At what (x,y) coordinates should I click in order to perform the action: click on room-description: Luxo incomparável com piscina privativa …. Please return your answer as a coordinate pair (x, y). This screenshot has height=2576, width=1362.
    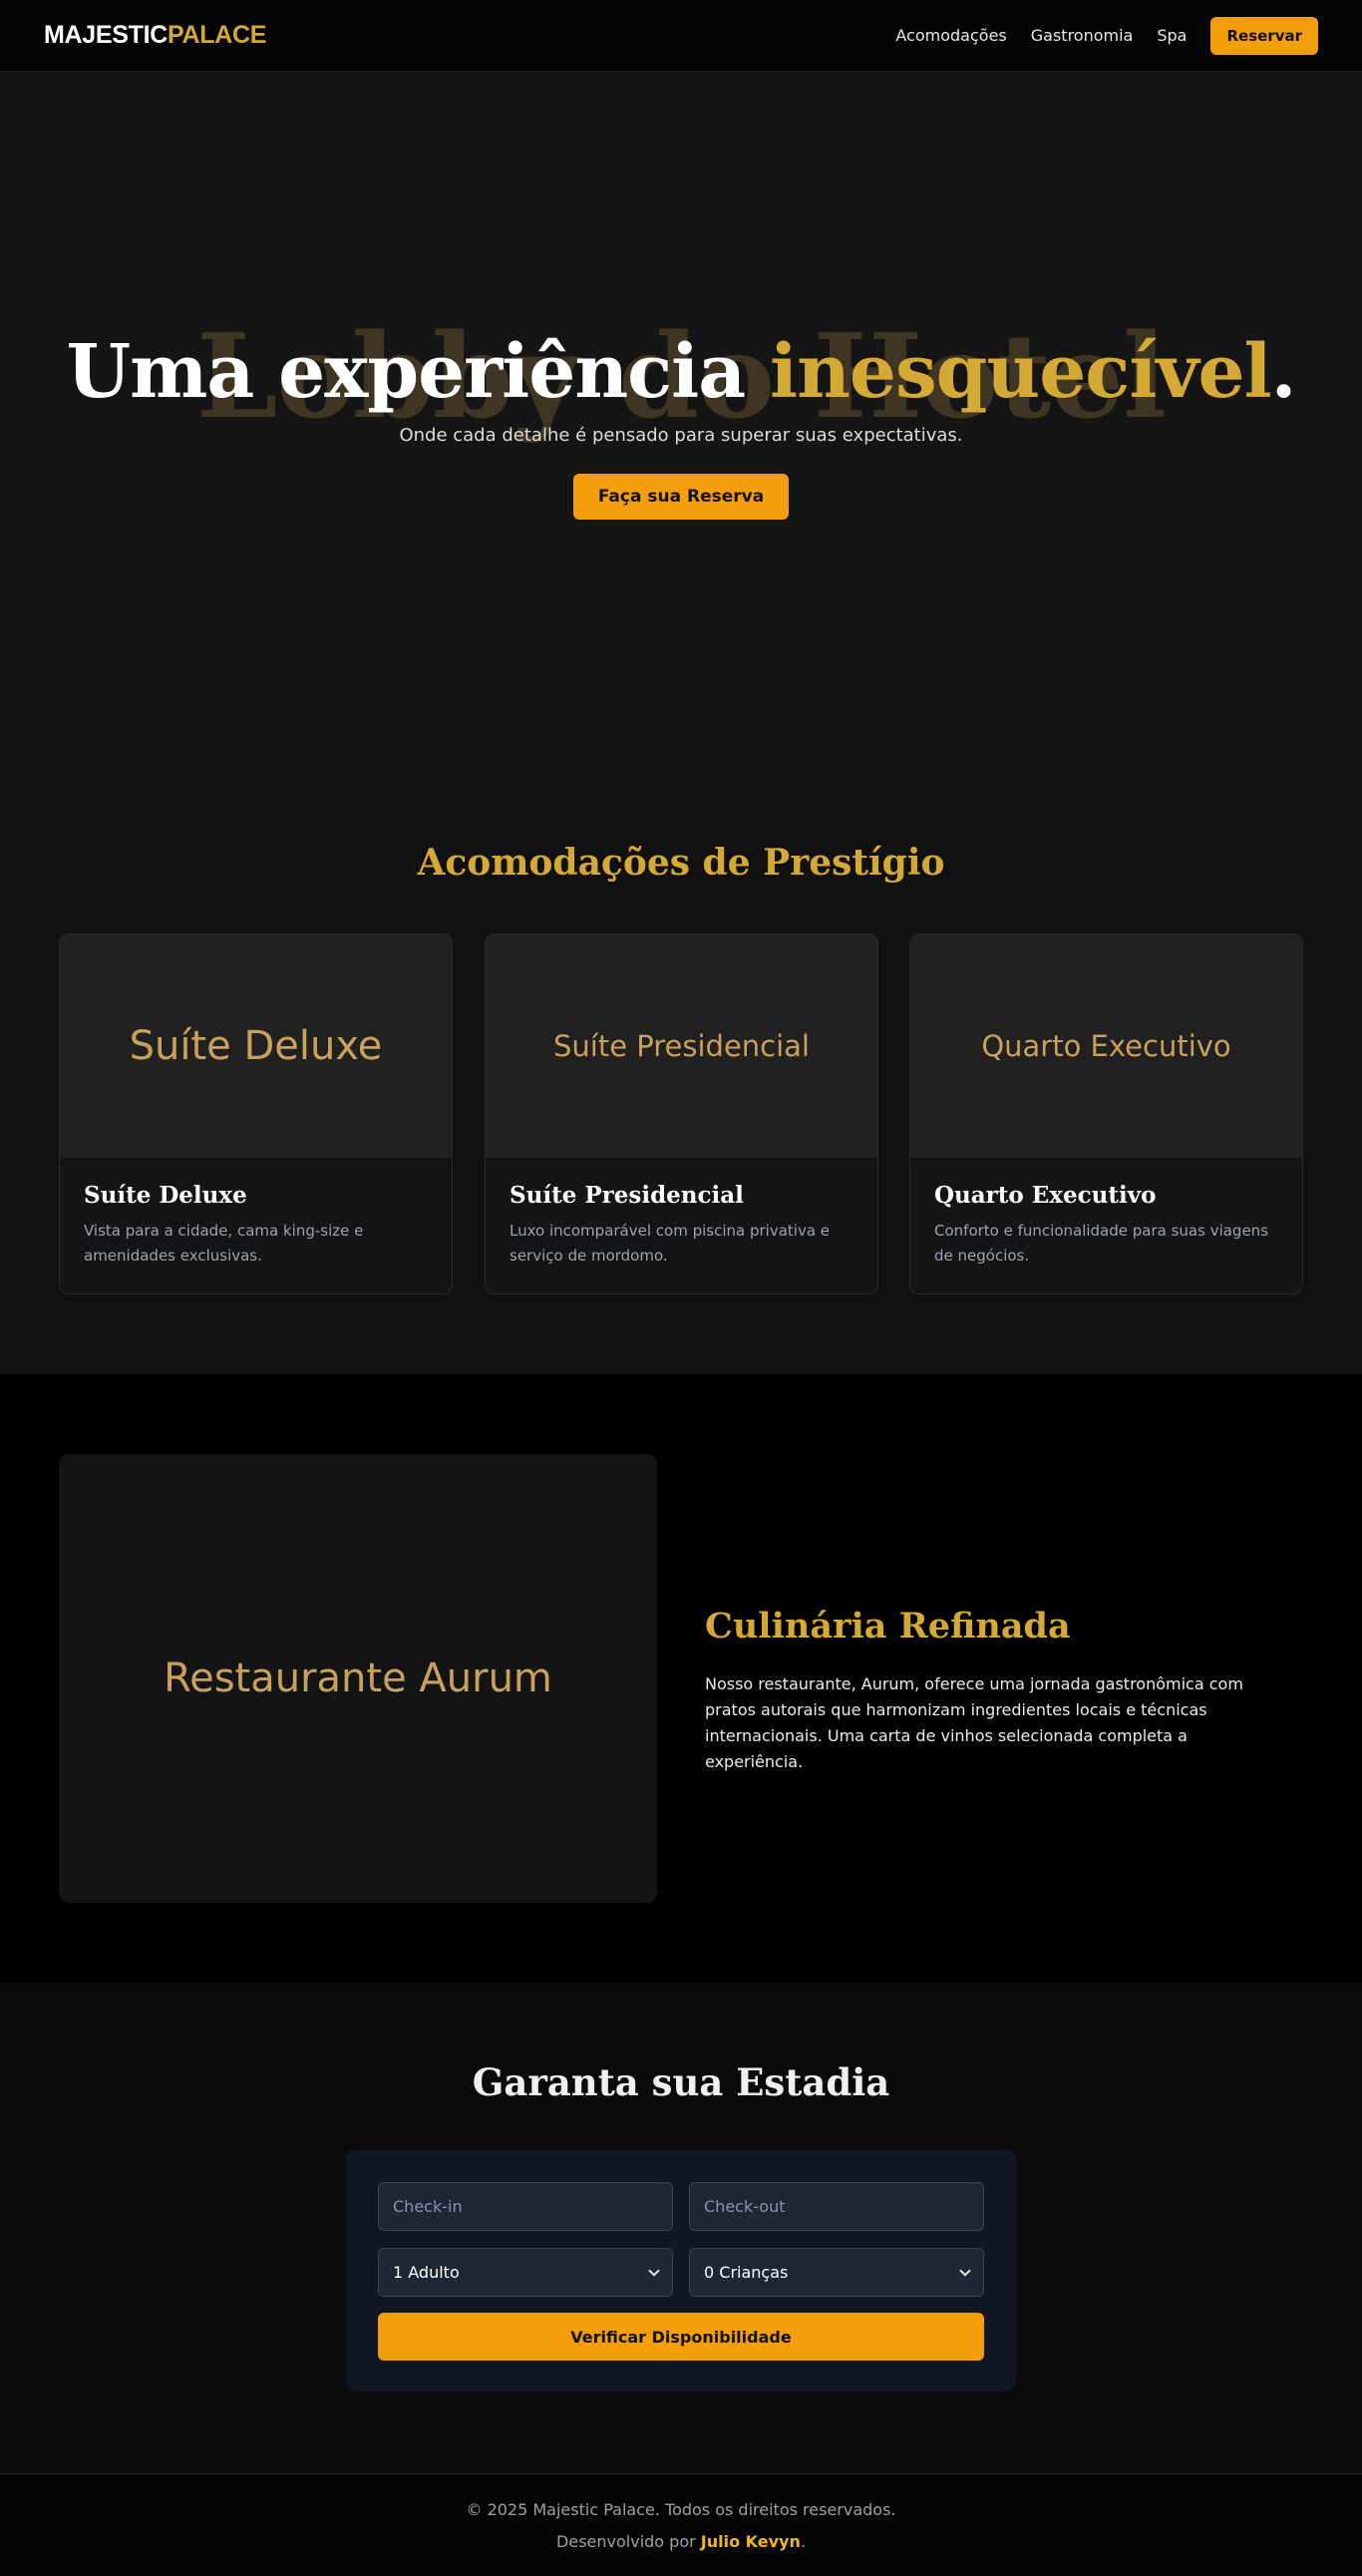
    Looking at the image, I should click on (670, 1243).